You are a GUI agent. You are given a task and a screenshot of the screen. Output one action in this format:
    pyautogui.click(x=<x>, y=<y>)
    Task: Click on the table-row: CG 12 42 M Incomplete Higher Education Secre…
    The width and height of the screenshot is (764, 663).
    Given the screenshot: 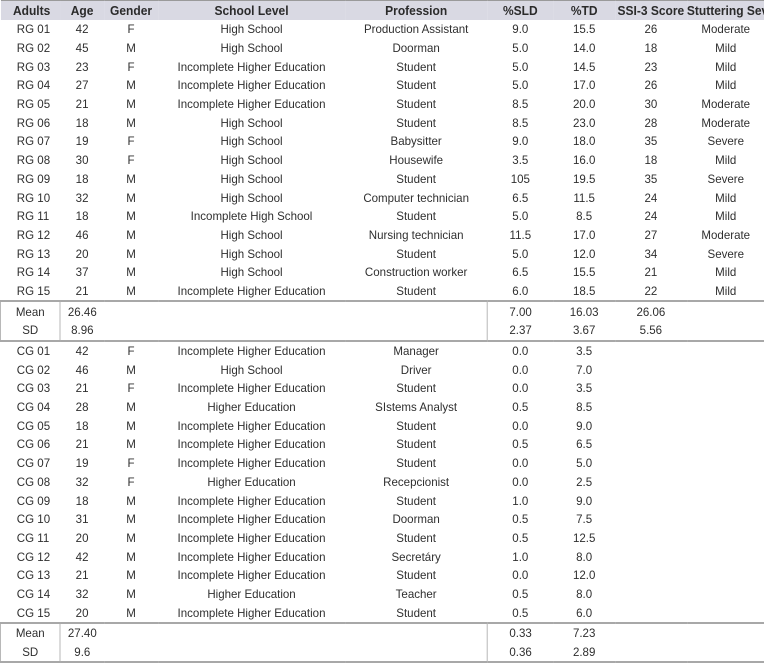 What is the action you would take?
    pyautogui.click(x=382, y=556)
    